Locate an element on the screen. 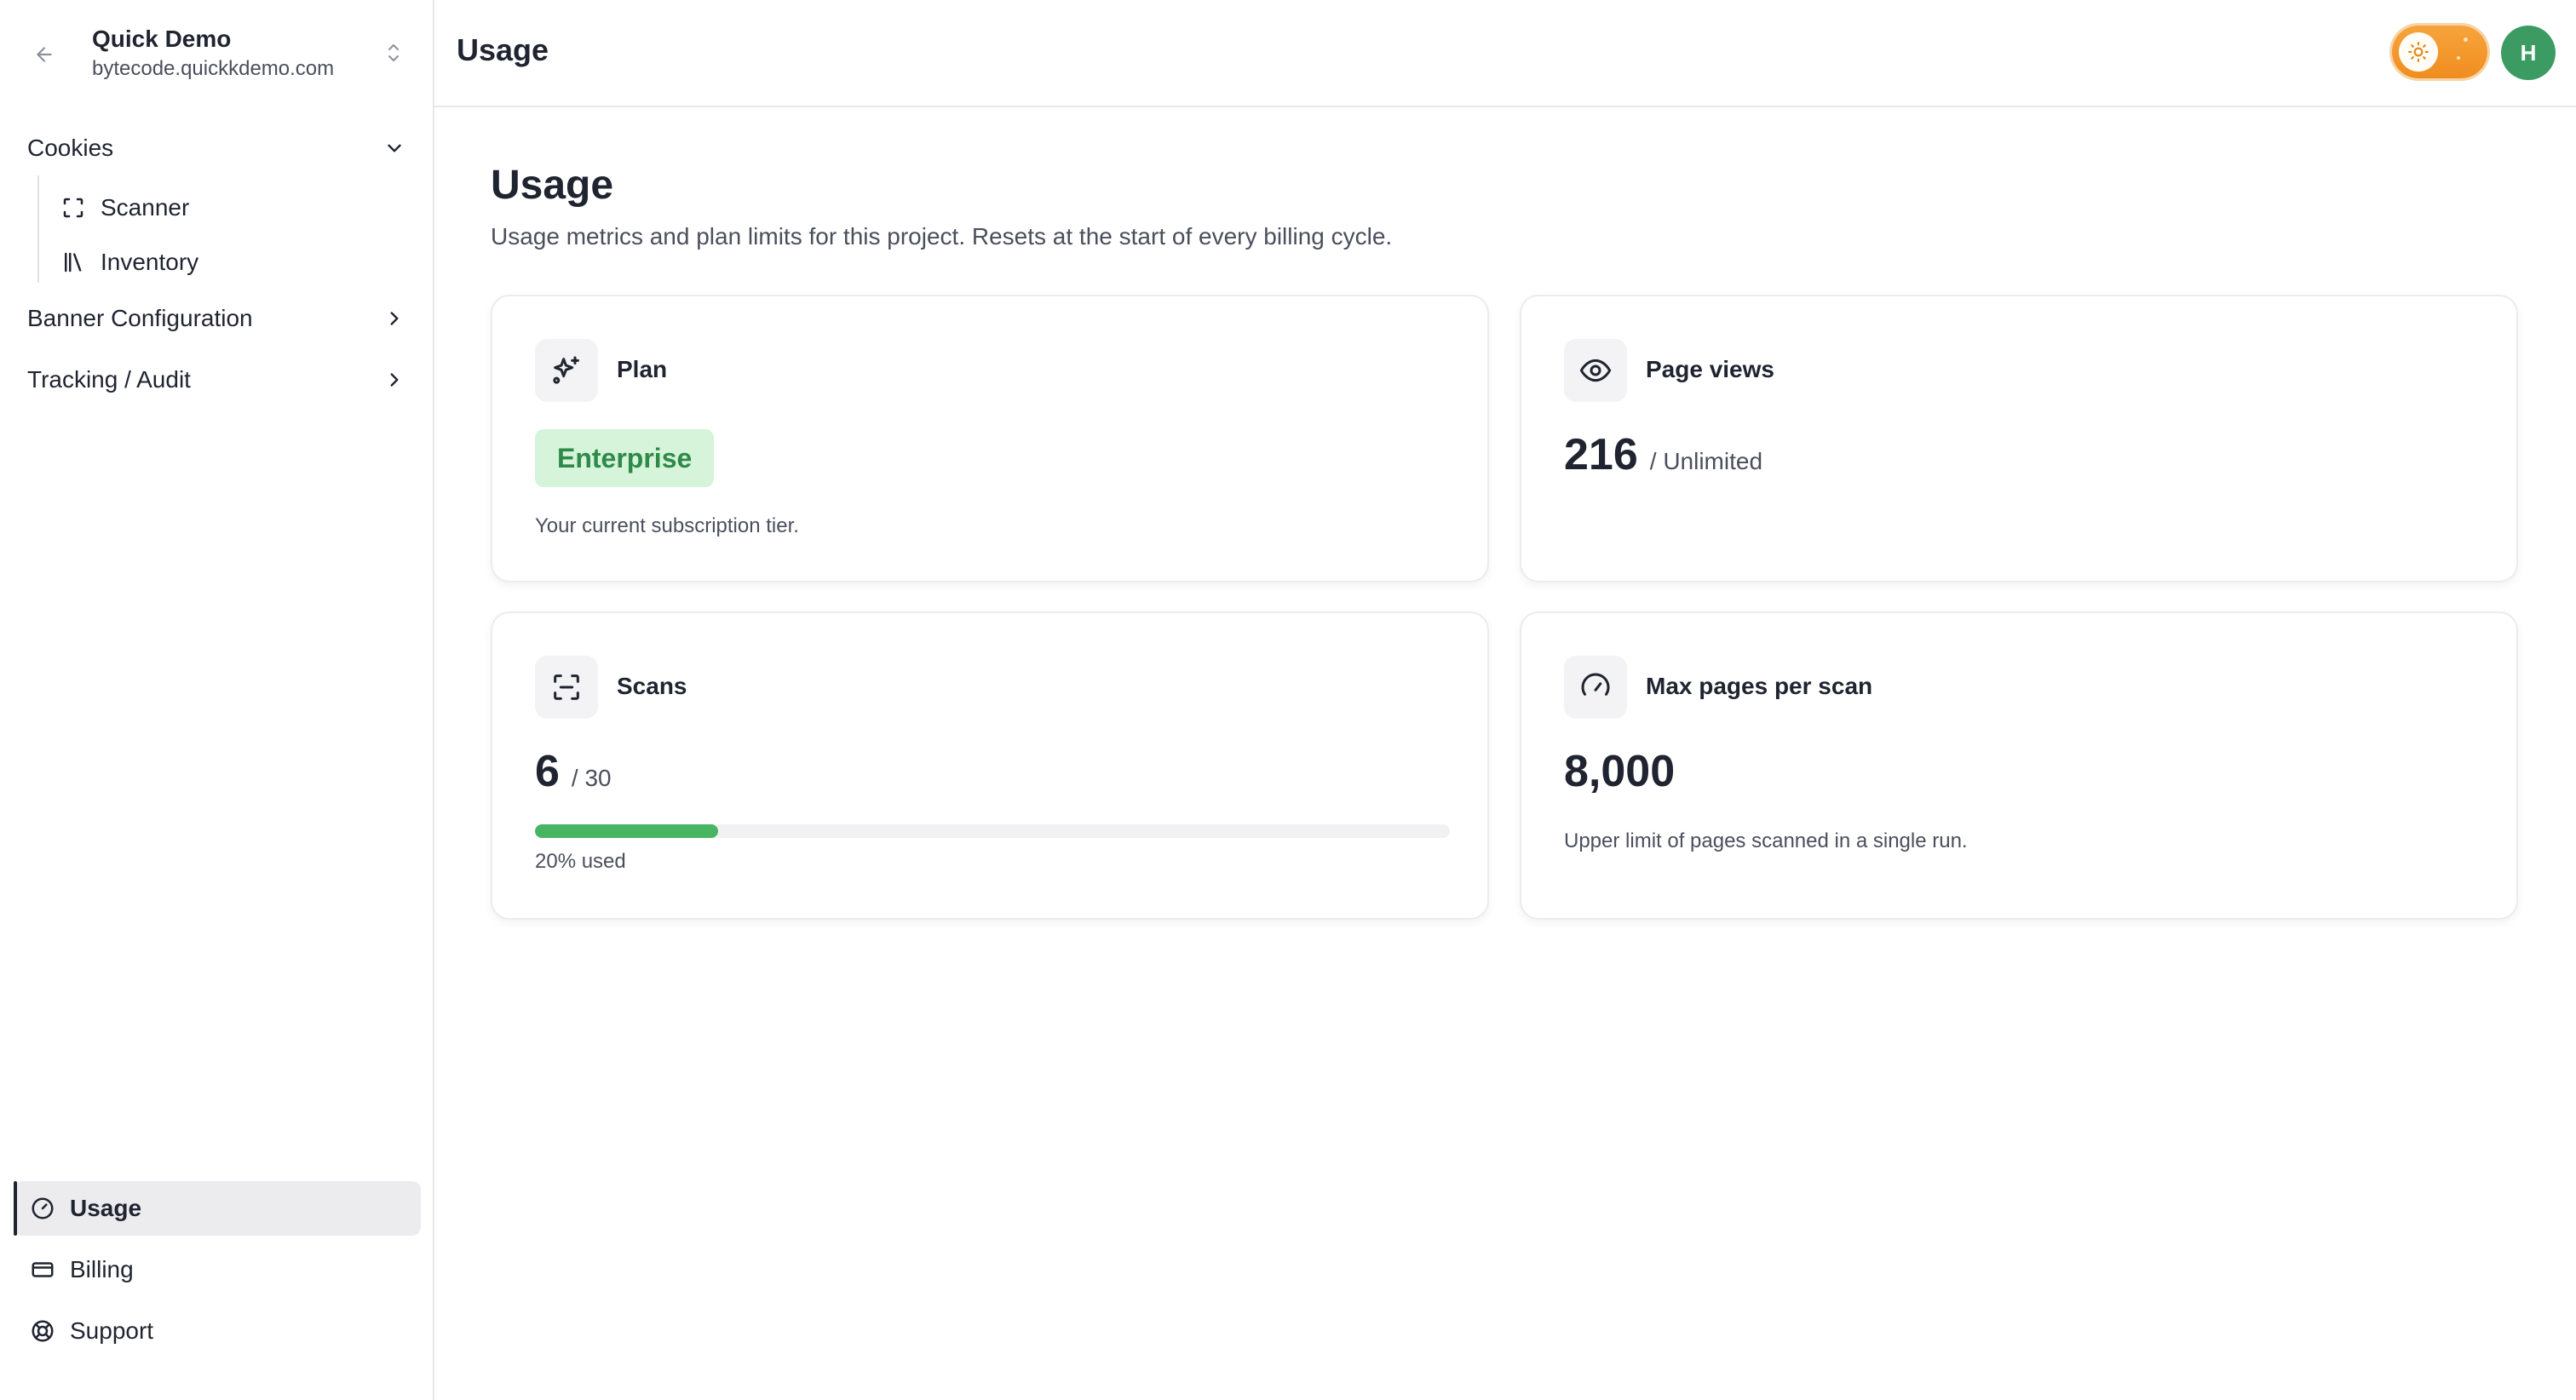  sidebar-item-label: Usage is located at coordinates (106, 1208).